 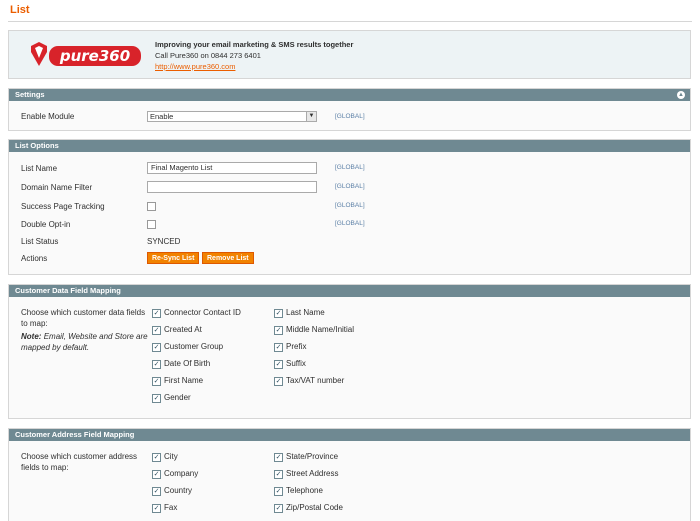 I want to click on actions-label: Actions, so click(x=34, y=258).